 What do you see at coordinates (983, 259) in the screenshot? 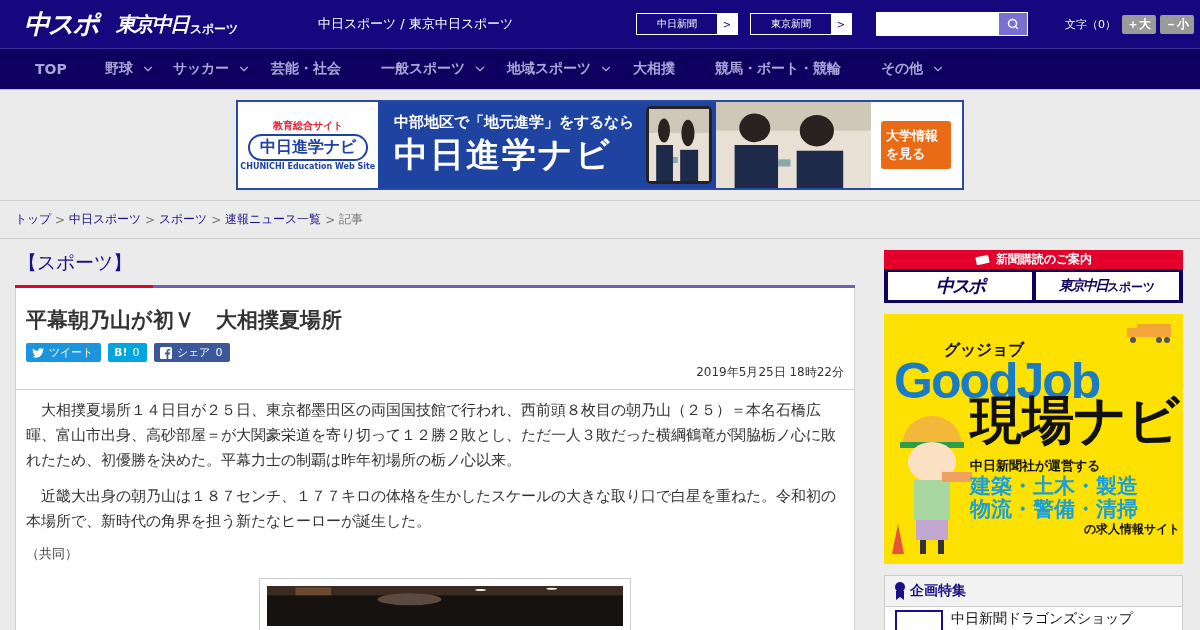
I see `ticket-icon` at bounding box center [983, 259].